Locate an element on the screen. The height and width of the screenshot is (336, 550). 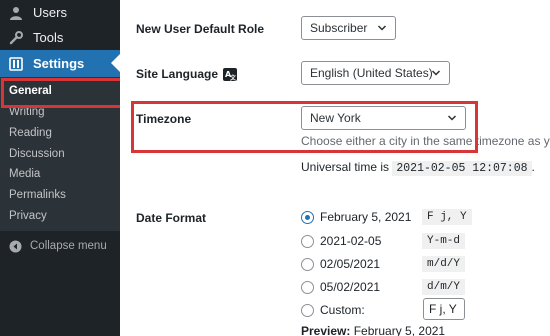
default-role-select: Subscriber is located at coordinates (348, 28).